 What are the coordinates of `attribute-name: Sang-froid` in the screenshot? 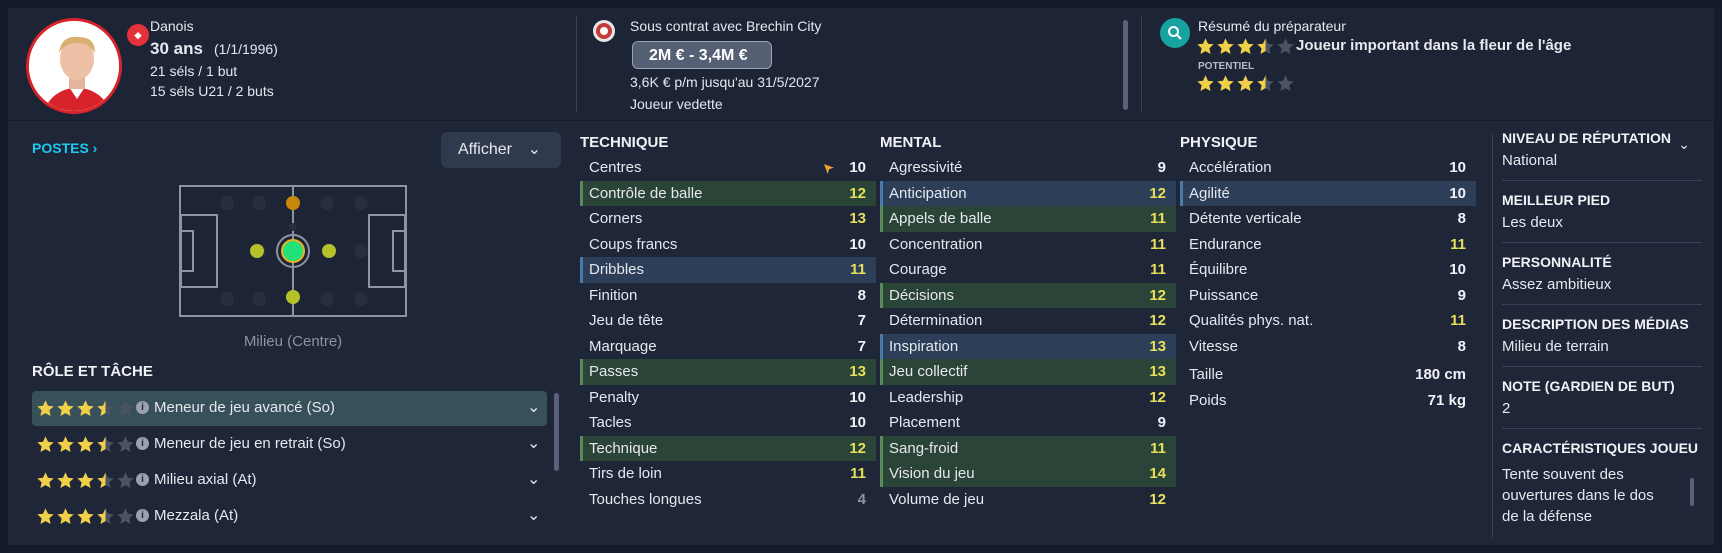 It's located at (924, 448).